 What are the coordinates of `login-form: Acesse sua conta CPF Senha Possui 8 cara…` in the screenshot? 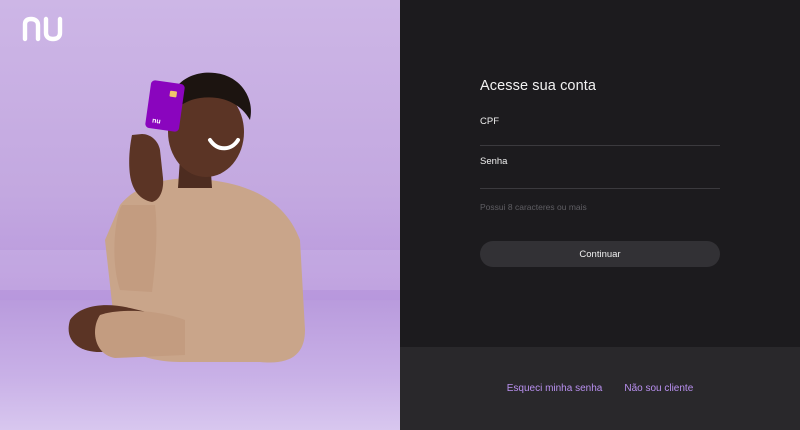 It's located at (600, 172).